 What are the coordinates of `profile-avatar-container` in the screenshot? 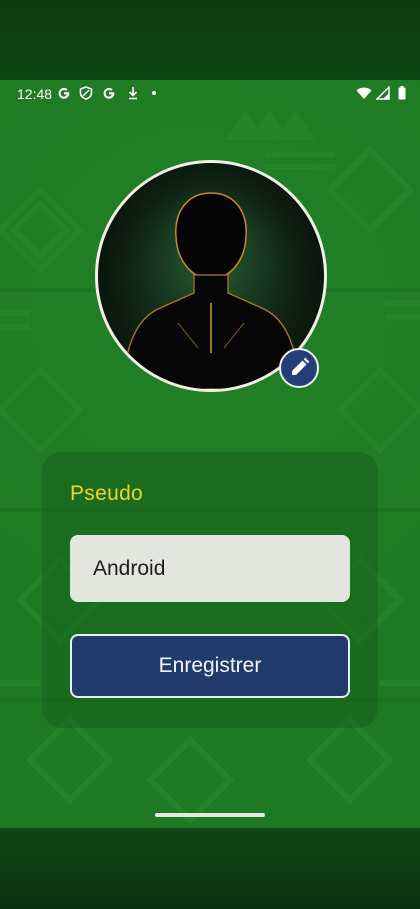 It's located at (211, 276).